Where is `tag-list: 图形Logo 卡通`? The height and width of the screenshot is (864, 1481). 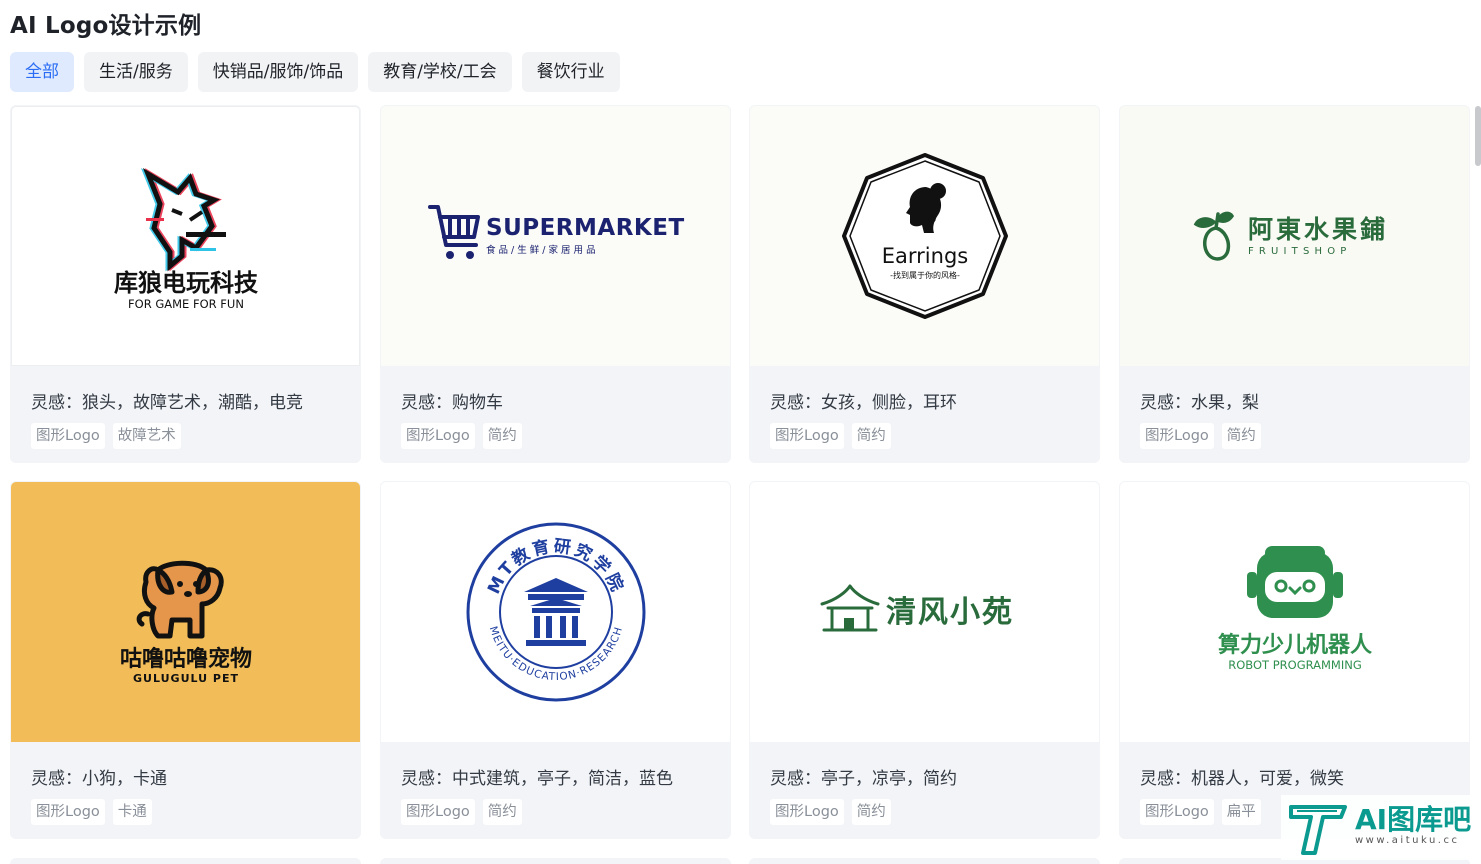 tag-list: 图形Logo 卡通 is located at coordinates (91, 812).